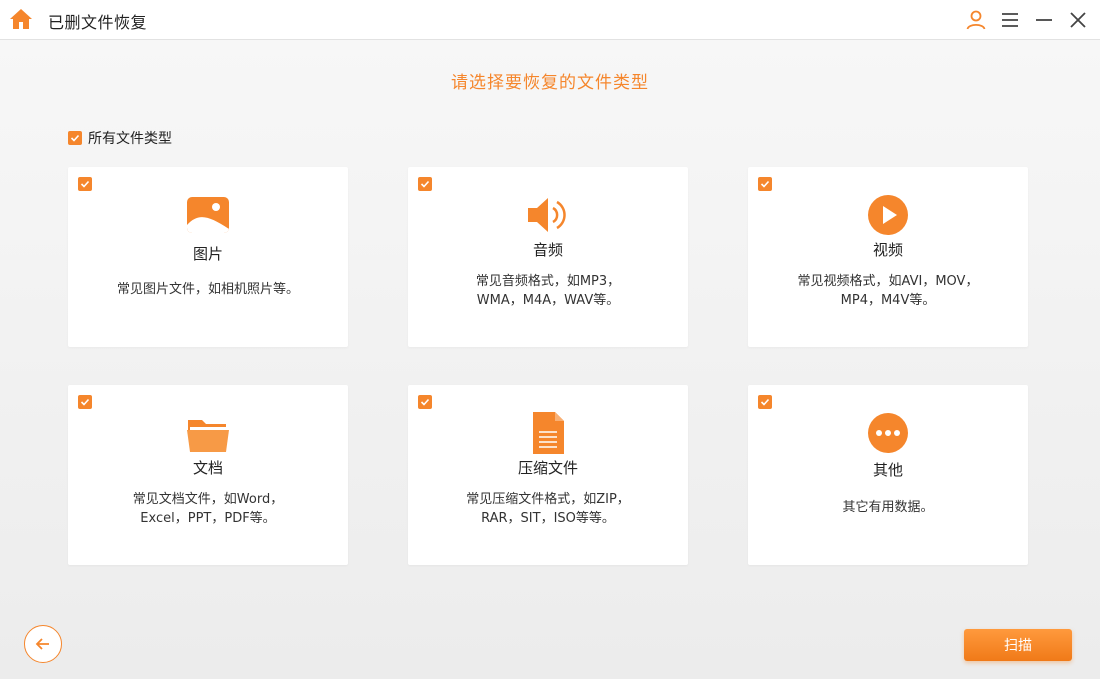  What do you see at coordinates (547, 250) in the screenshot?
I see `card-label: 音频` at bounding box center [547, 250].